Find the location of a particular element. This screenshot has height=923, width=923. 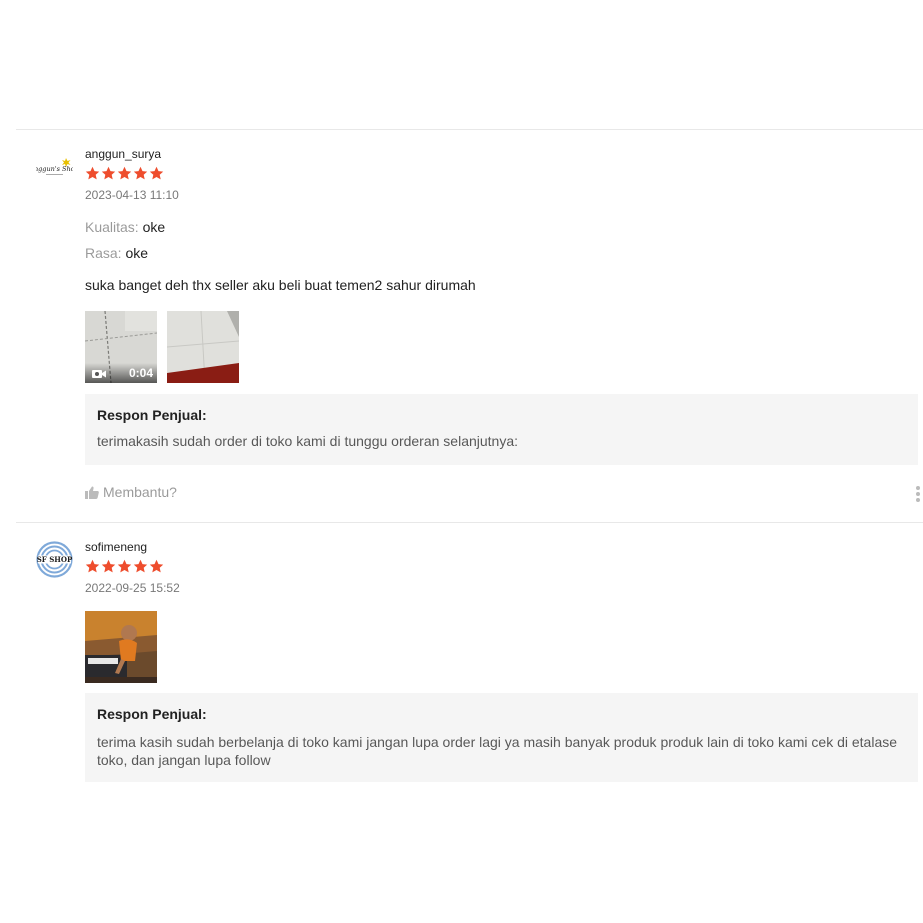

helpful-button: Membantu? is located at coordinates (131, 492).